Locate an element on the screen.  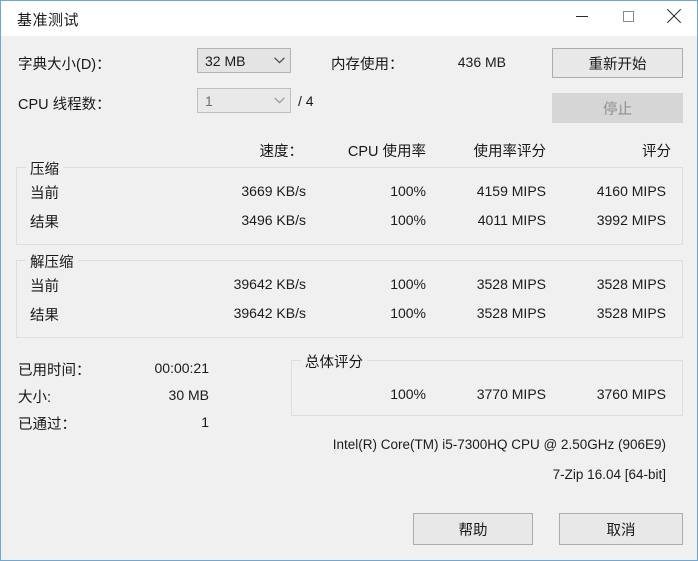
maximize-button is located at coordinates (628, 16).